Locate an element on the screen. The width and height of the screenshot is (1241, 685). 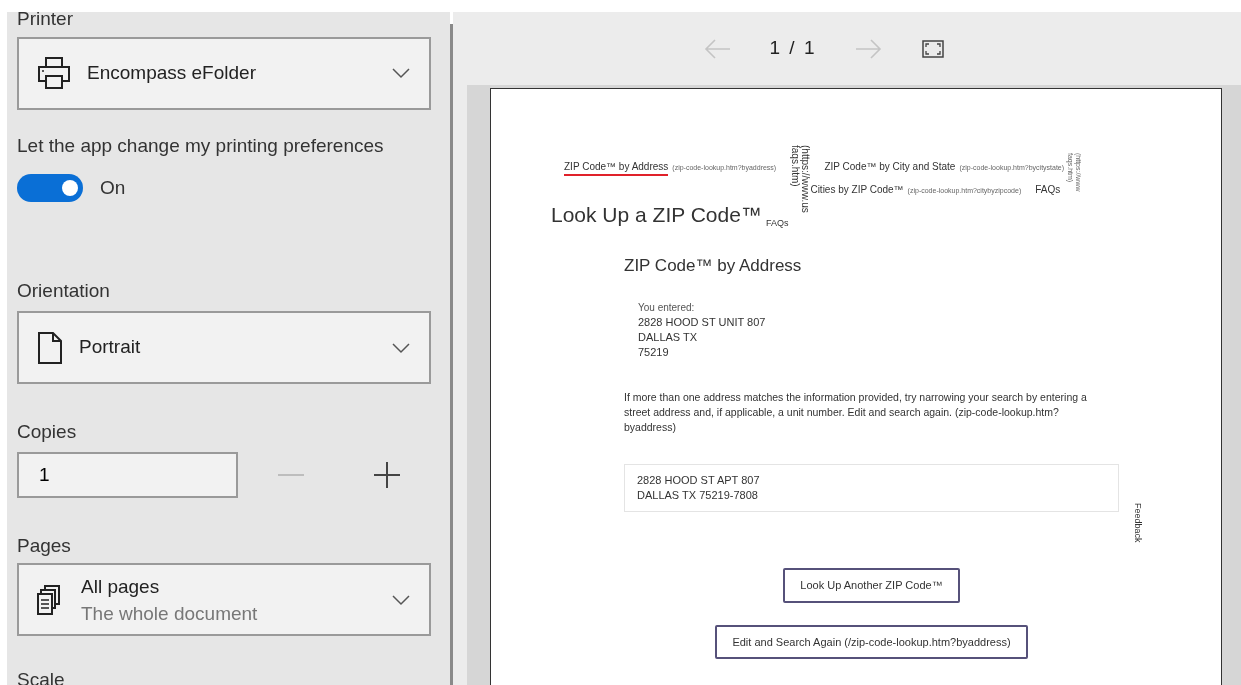
copies-field: 1 is located at coordinates (127, 474).